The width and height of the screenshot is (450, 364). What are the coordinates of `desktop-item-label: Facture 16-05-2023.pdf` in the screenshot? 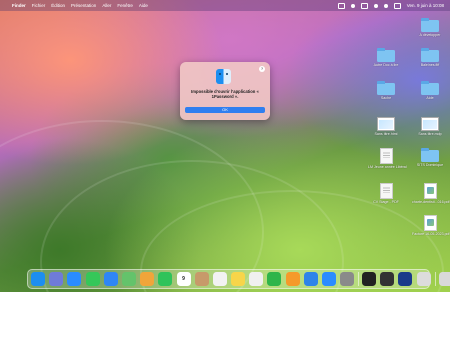 It's located at (430, 234).